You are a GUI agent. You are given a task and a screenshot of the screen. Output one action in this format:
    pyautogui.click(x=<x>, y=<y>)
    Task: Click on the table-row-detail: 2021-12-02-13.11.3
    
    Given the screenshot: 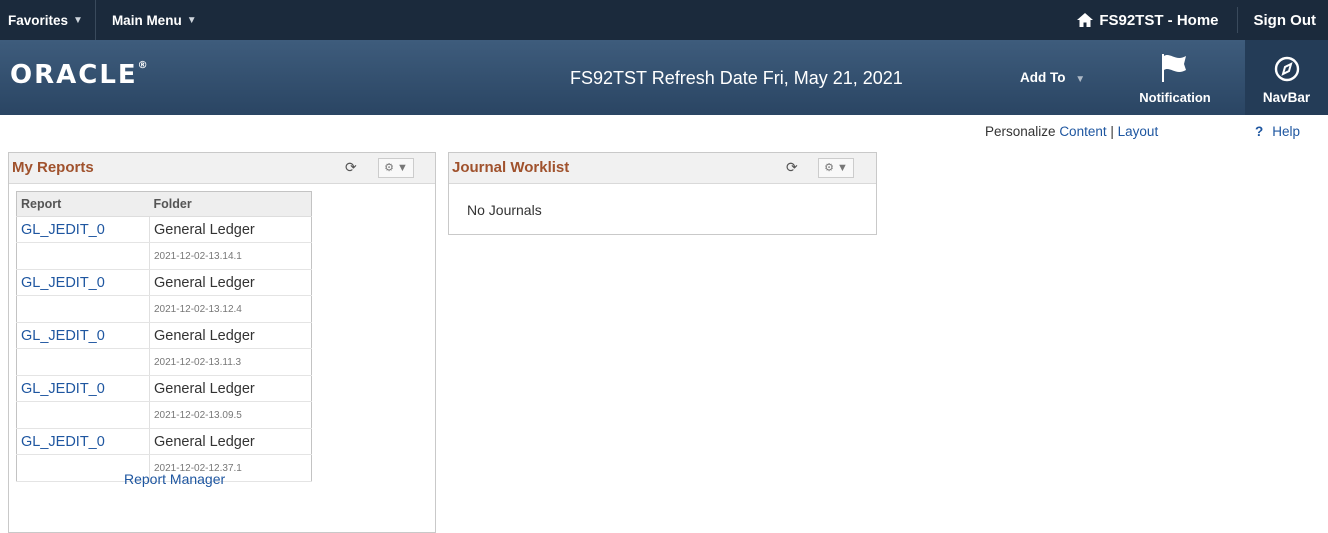 What is the action you would take?
    pyautogui.click(x=164, y=362)
    